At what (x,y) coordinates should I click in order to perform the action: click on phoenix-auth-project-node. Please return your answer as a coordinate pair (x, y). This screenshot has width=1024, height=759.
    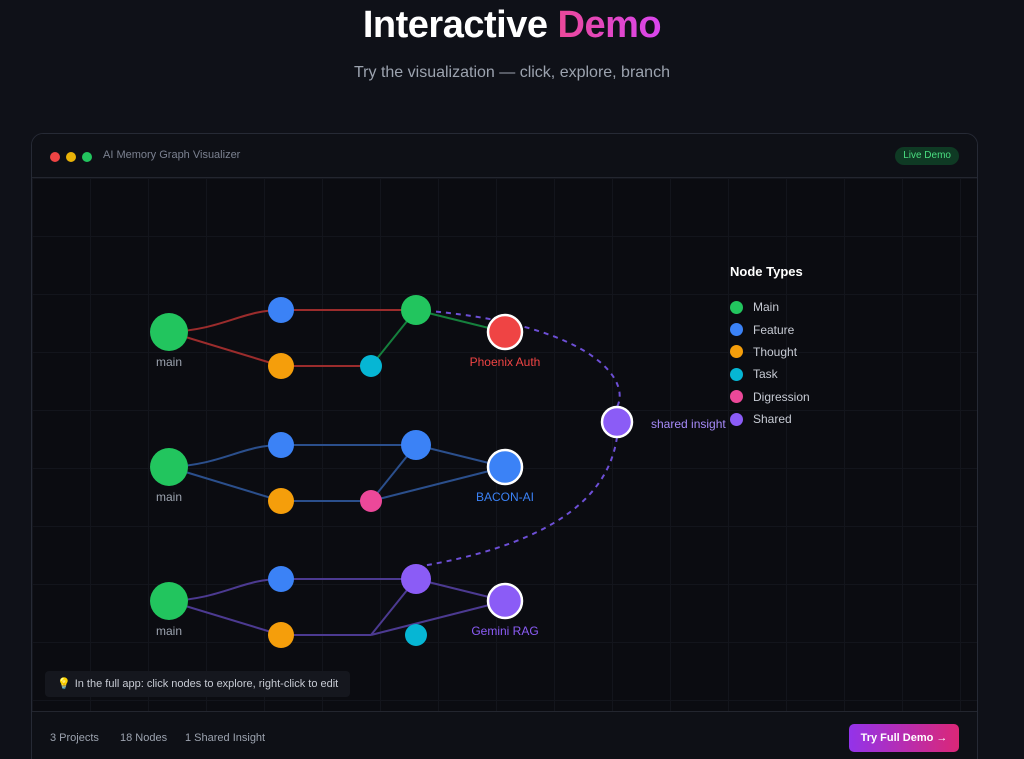
    Looking at the image, I should click on (505, 332).